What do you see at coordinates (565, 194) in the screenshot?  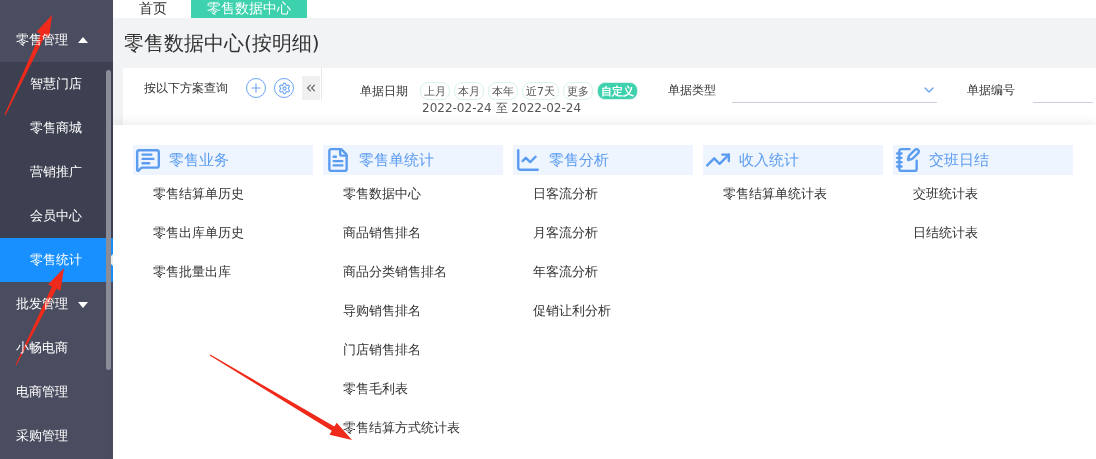 I see `menu-item: 日客流分析` at bounding box center [565, 194].